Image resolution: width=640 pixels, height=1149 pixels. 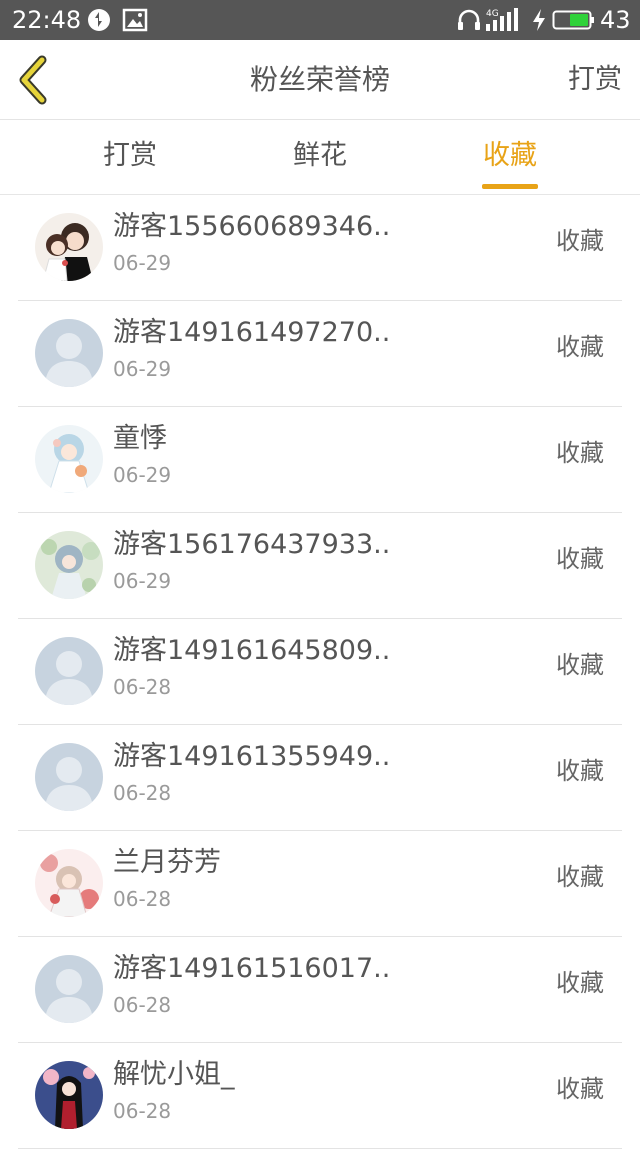 I want to click on network-type: 4G, so click(x=492, y=14).